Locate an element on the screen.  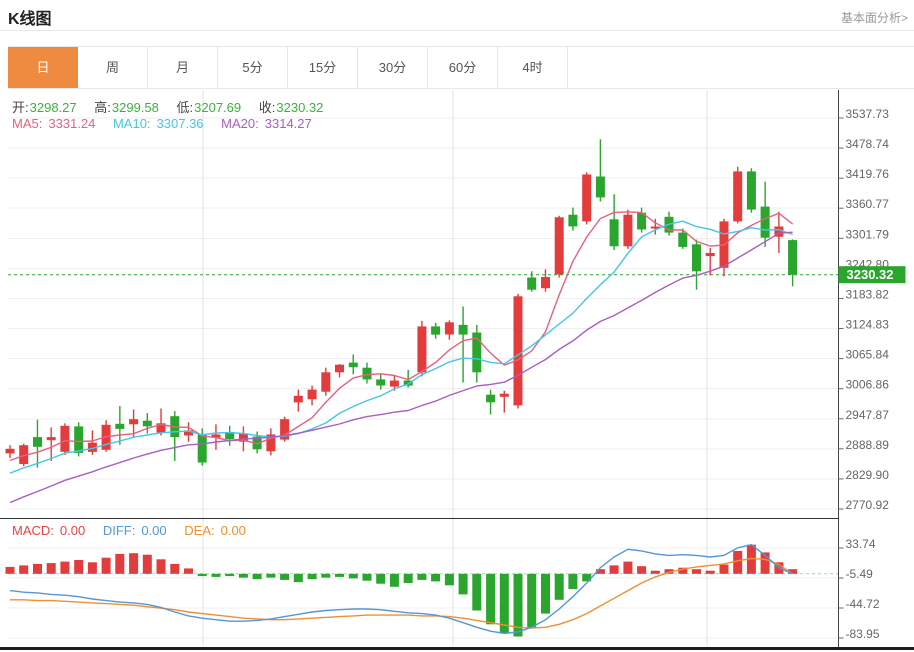
macd-value: 0.00 is located at coordinates (72, 530).